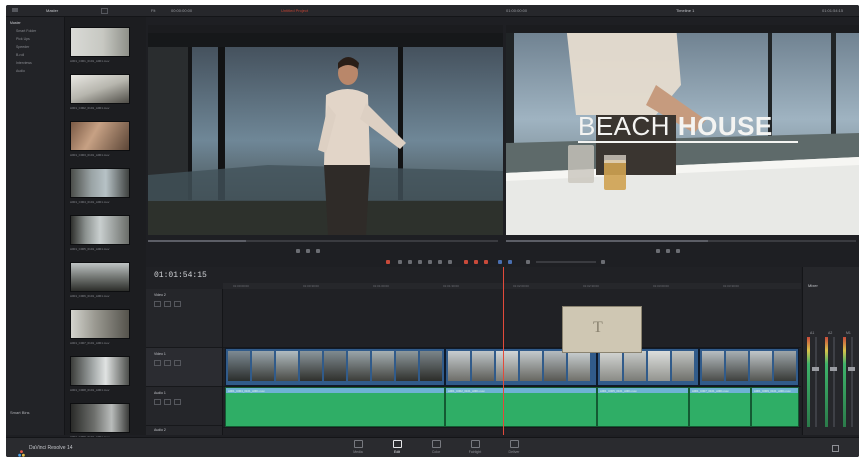 The height and width of the screenshot is (462, 865). Describe the element at coordinates (103, 139) in the screenshot. I see `media-clip: A001_C003_0101_A001.mov` at that location.